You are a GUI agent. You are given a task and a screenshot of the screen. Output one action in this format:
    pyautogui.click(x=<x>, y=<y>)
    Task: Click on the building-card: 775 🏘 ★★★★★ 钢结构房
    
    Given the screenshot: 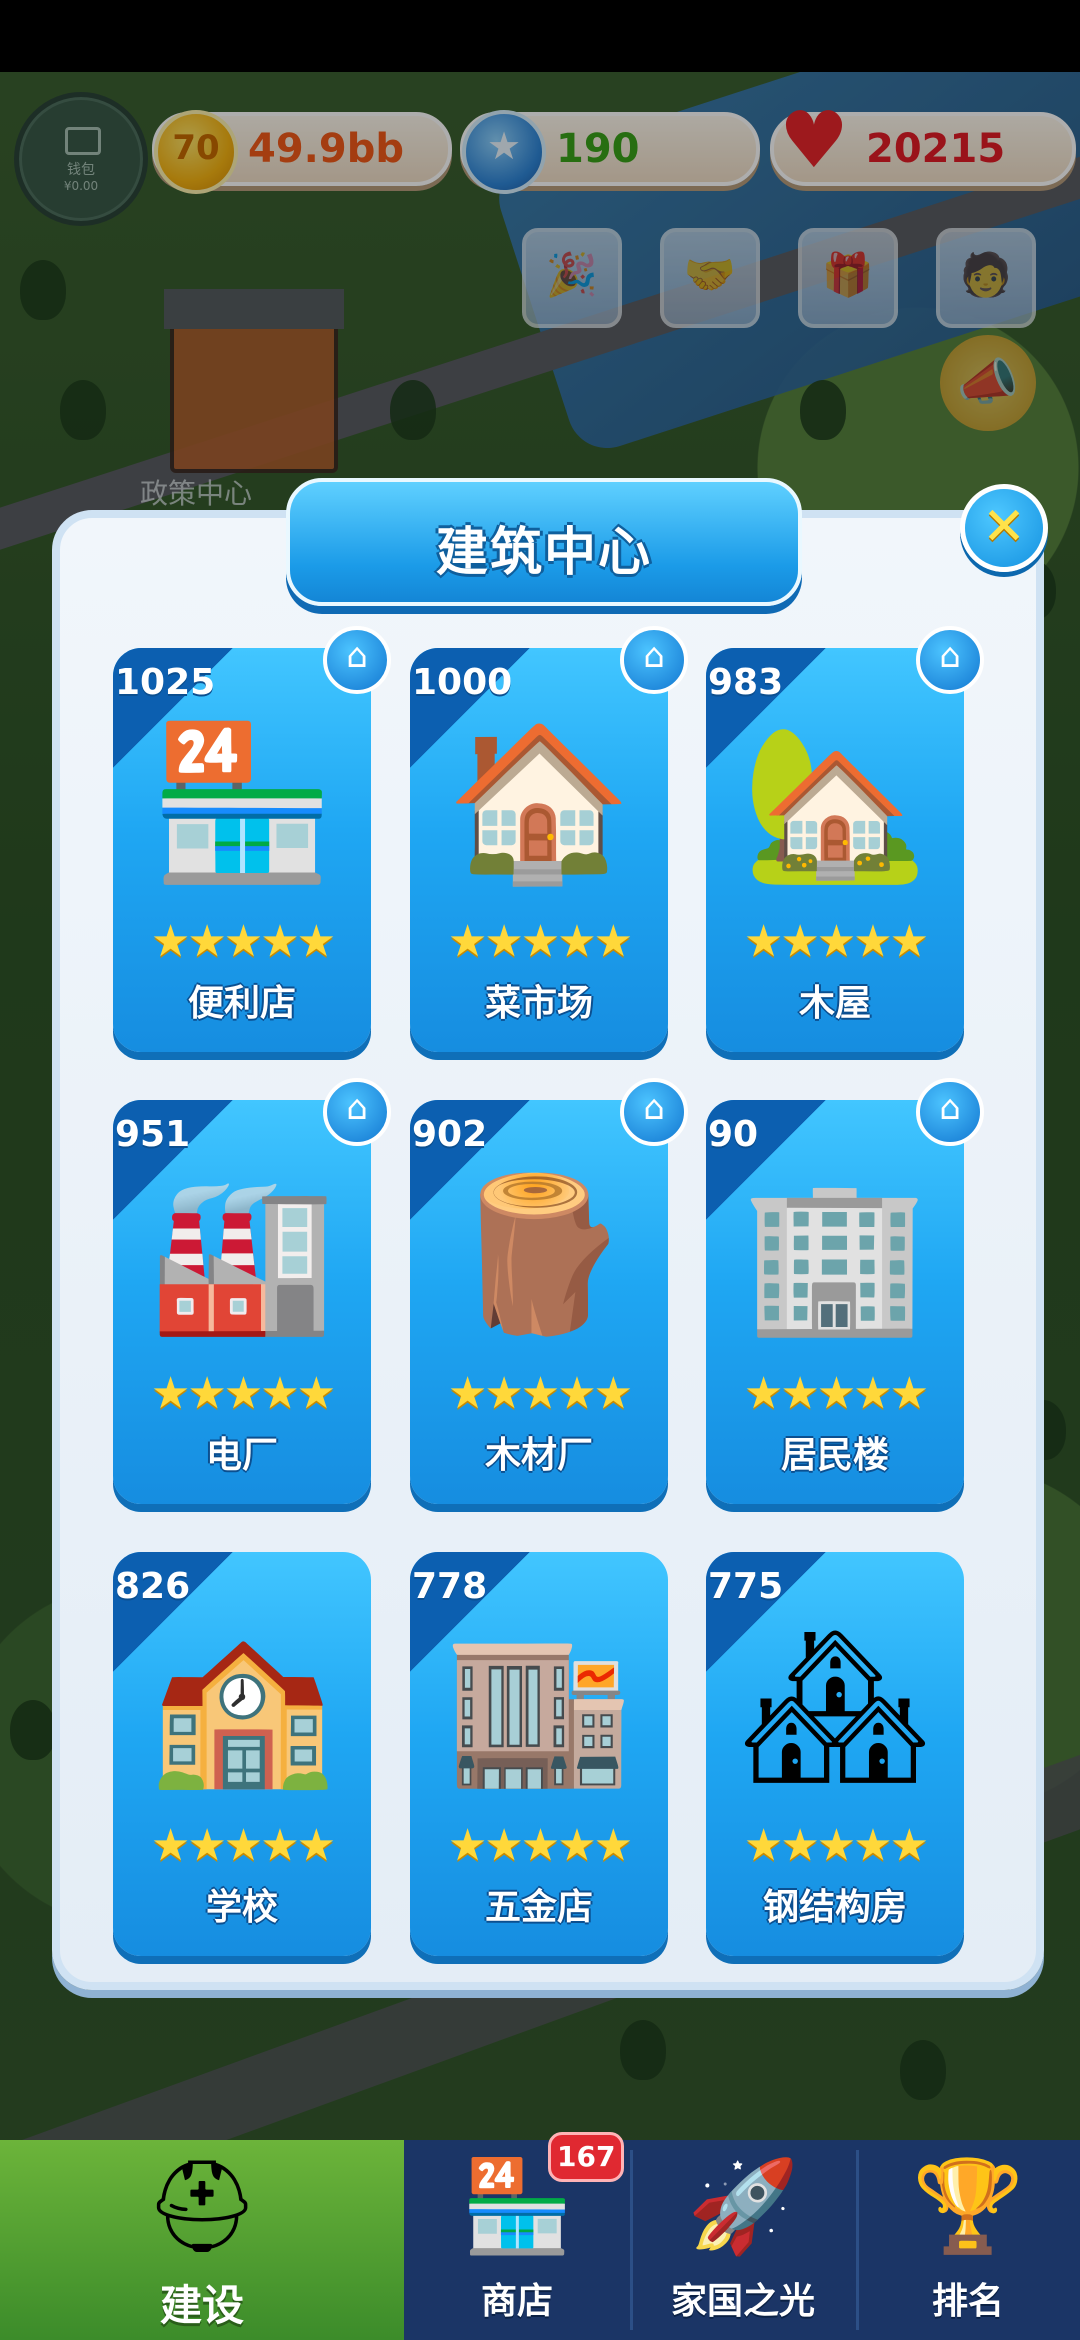 What is the action you would take?
    pyautogui.click(x=835, y=1754)
    